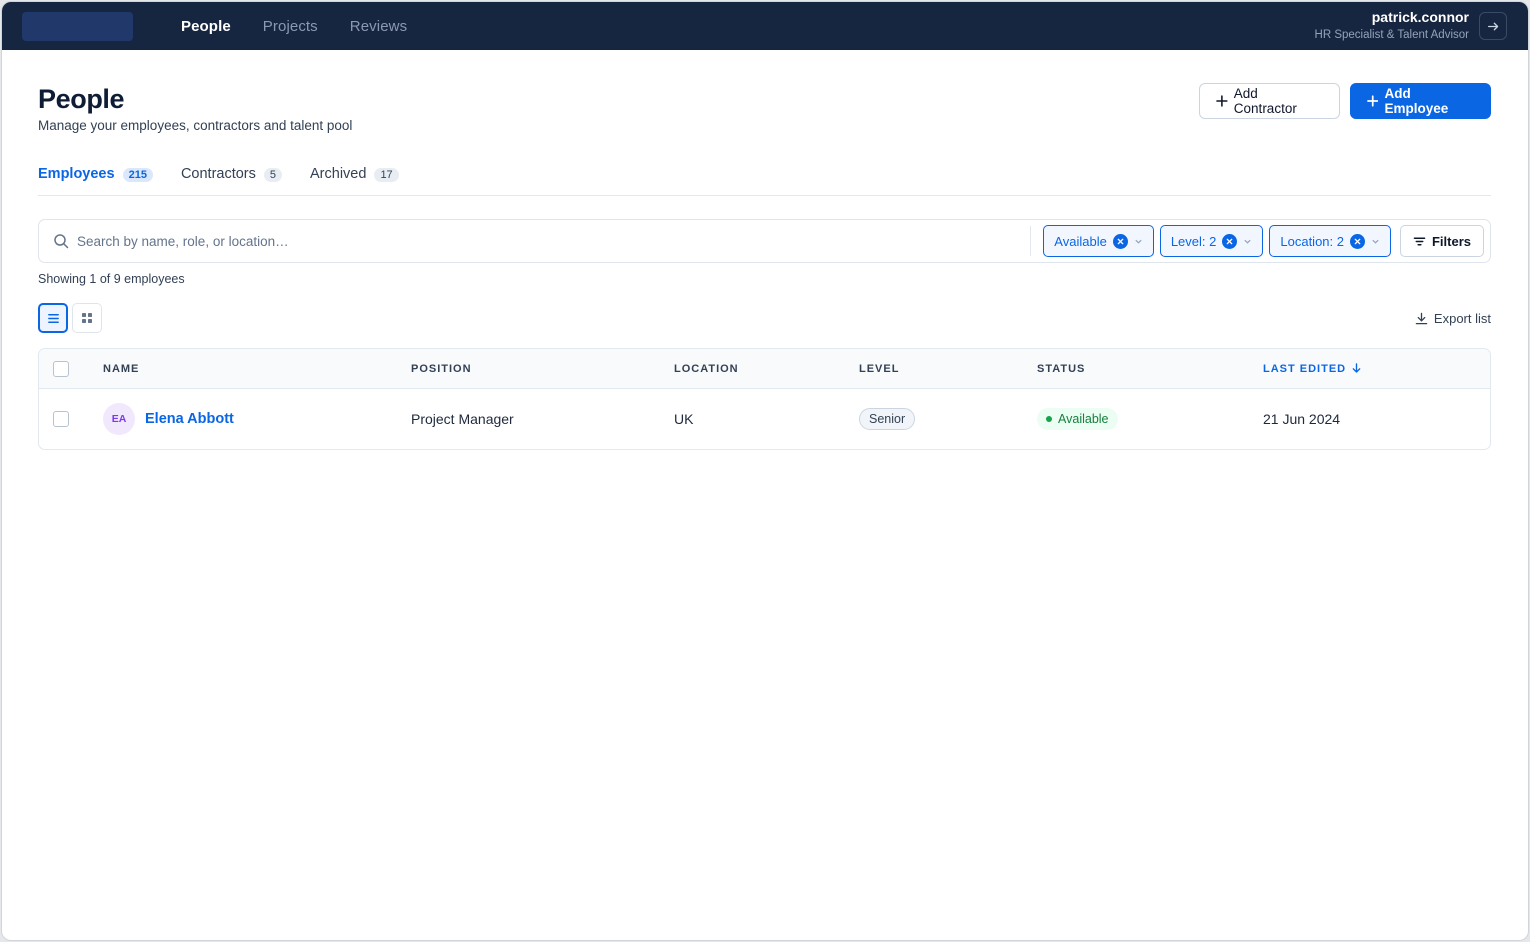 Image resolution: width=1530 pixels, height=942 pixels. Describe the element at coordinates (338, 174) in the screenshot. I see `tab-label: Archived` at that location.